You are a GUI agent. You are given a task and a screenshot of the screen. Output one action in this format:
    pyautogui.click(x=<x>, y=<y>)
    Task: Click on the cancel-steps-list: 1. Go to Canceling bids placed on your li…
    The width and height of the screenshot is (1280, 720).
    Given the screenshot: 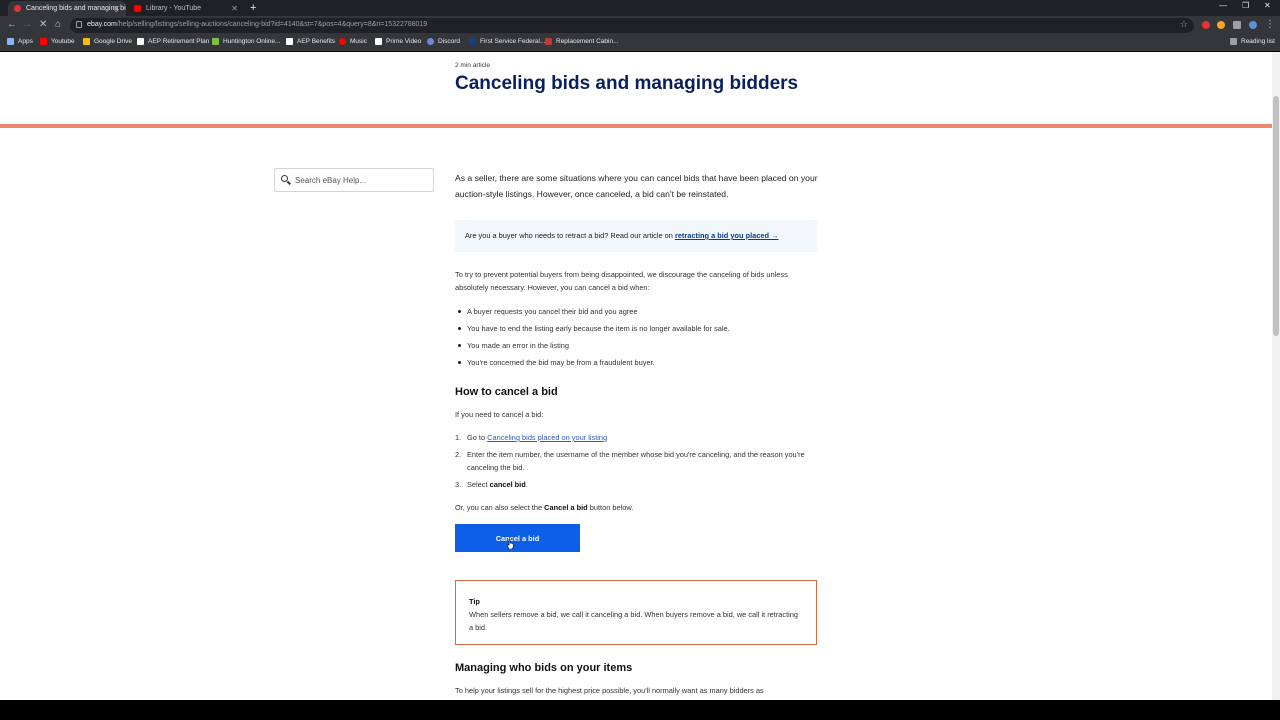 What is the action you would take?
    pyautogui.click(x=636, y=463)
    